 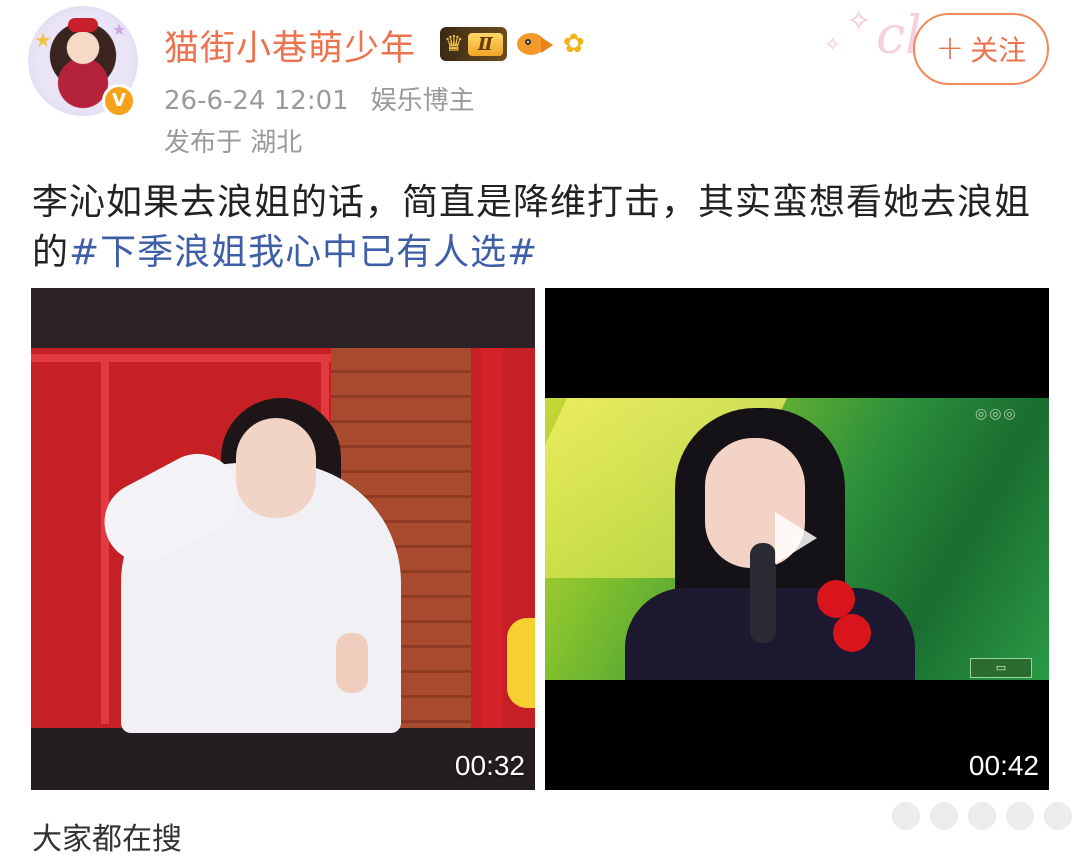 I want to click on user-role: 娱乐博主, so click(x=422, y=101).